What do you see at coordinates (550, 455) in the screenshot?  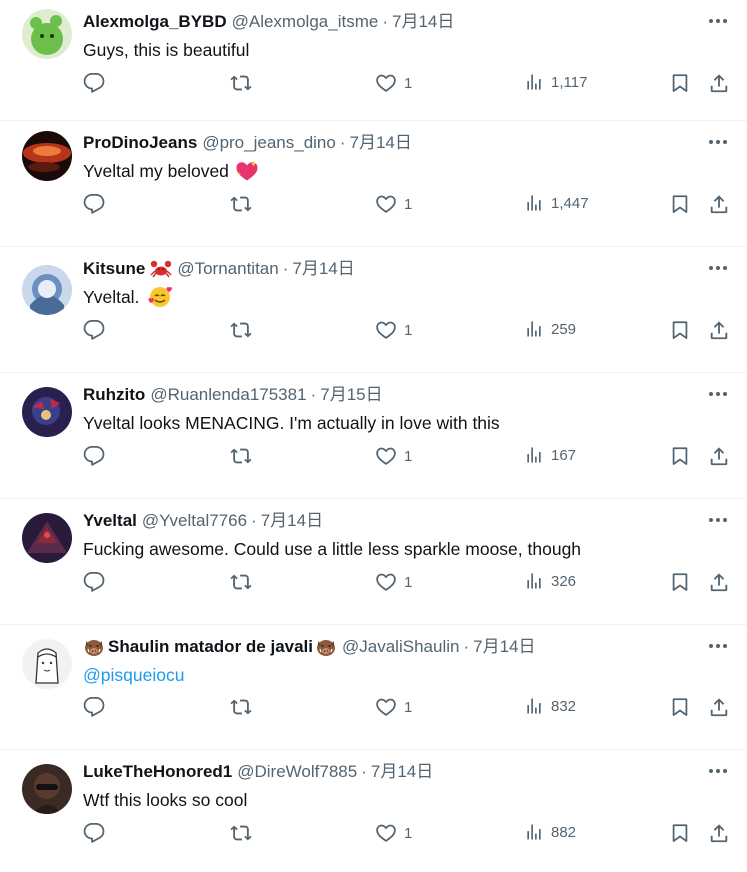 I see `views-button: 167` at bounding box center [550, 455].